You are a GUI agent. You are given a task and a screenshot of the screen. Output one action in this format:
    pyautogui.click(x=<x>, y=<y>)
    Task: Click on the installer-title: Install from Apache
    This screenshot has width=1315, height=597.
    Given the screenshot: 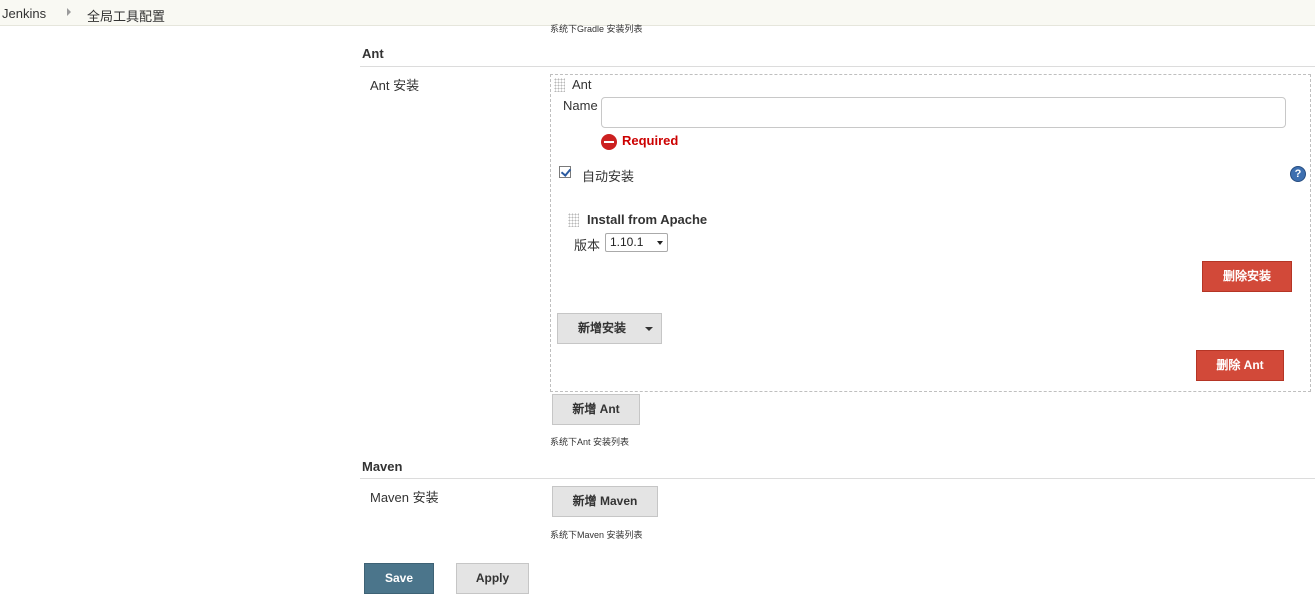 What is the action you would take?
    pyautogui.click(x=647, y=219)
    